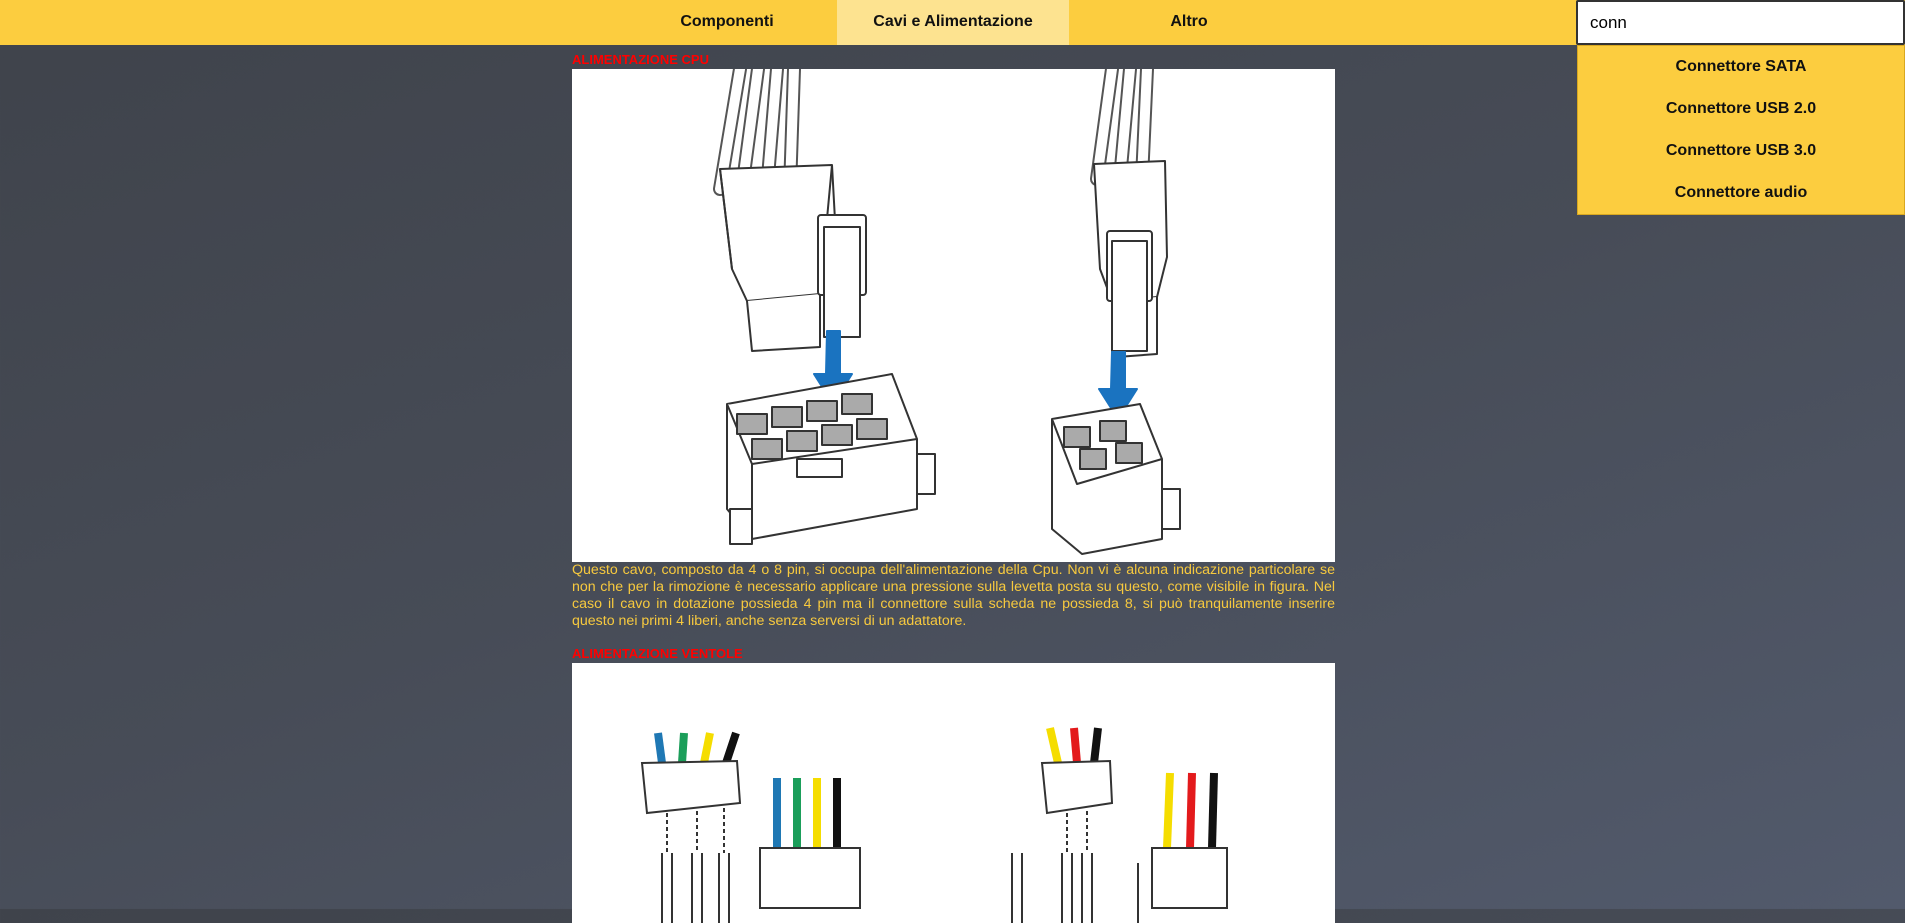  What do you see at coordinates (1741, 193) in the screenshot?
I see `suggestion-connettore-audio: Connettore audio` at bounding box center [1741, 193].